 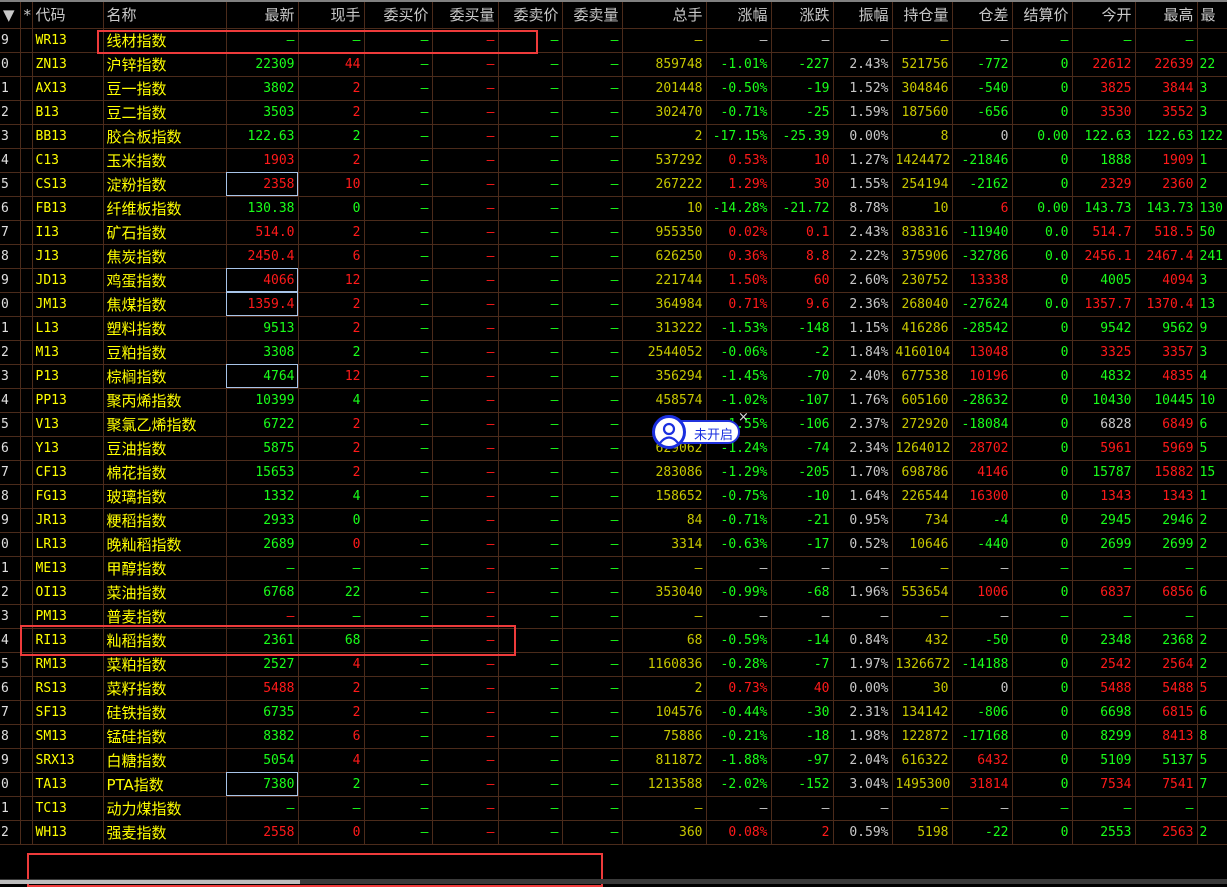 I want to click on row-index: 4, so click(x=10, y=640).